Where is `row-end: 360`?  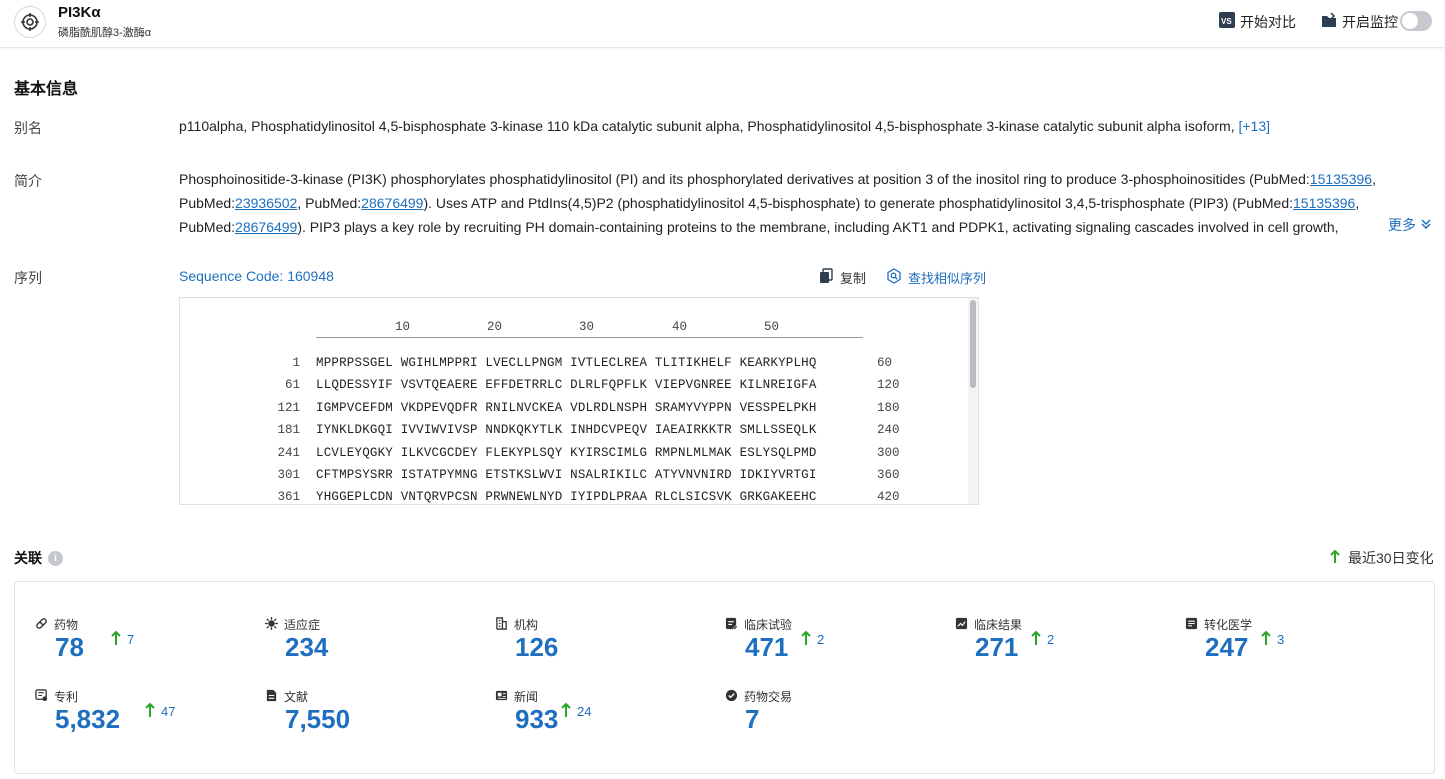
row-end: 360 is located at coordinates (888, 475).